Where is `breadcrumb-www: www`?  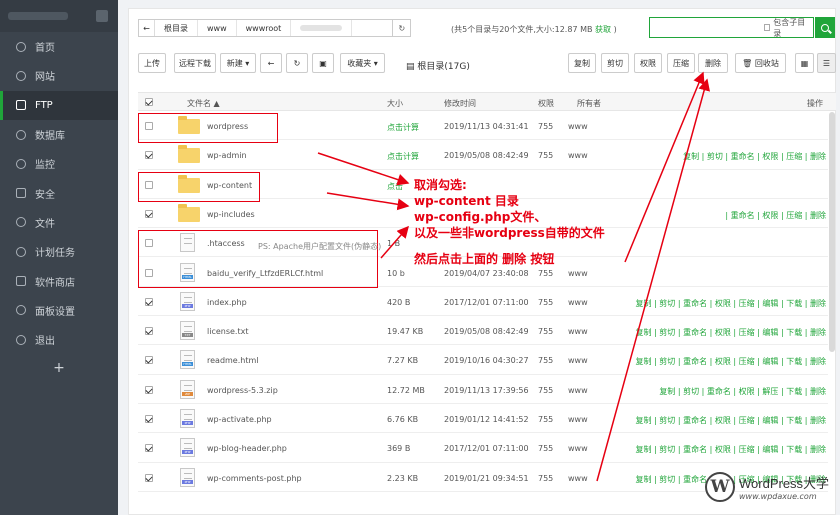
breadcrumb-www: www is located at coordinates (217, 28).